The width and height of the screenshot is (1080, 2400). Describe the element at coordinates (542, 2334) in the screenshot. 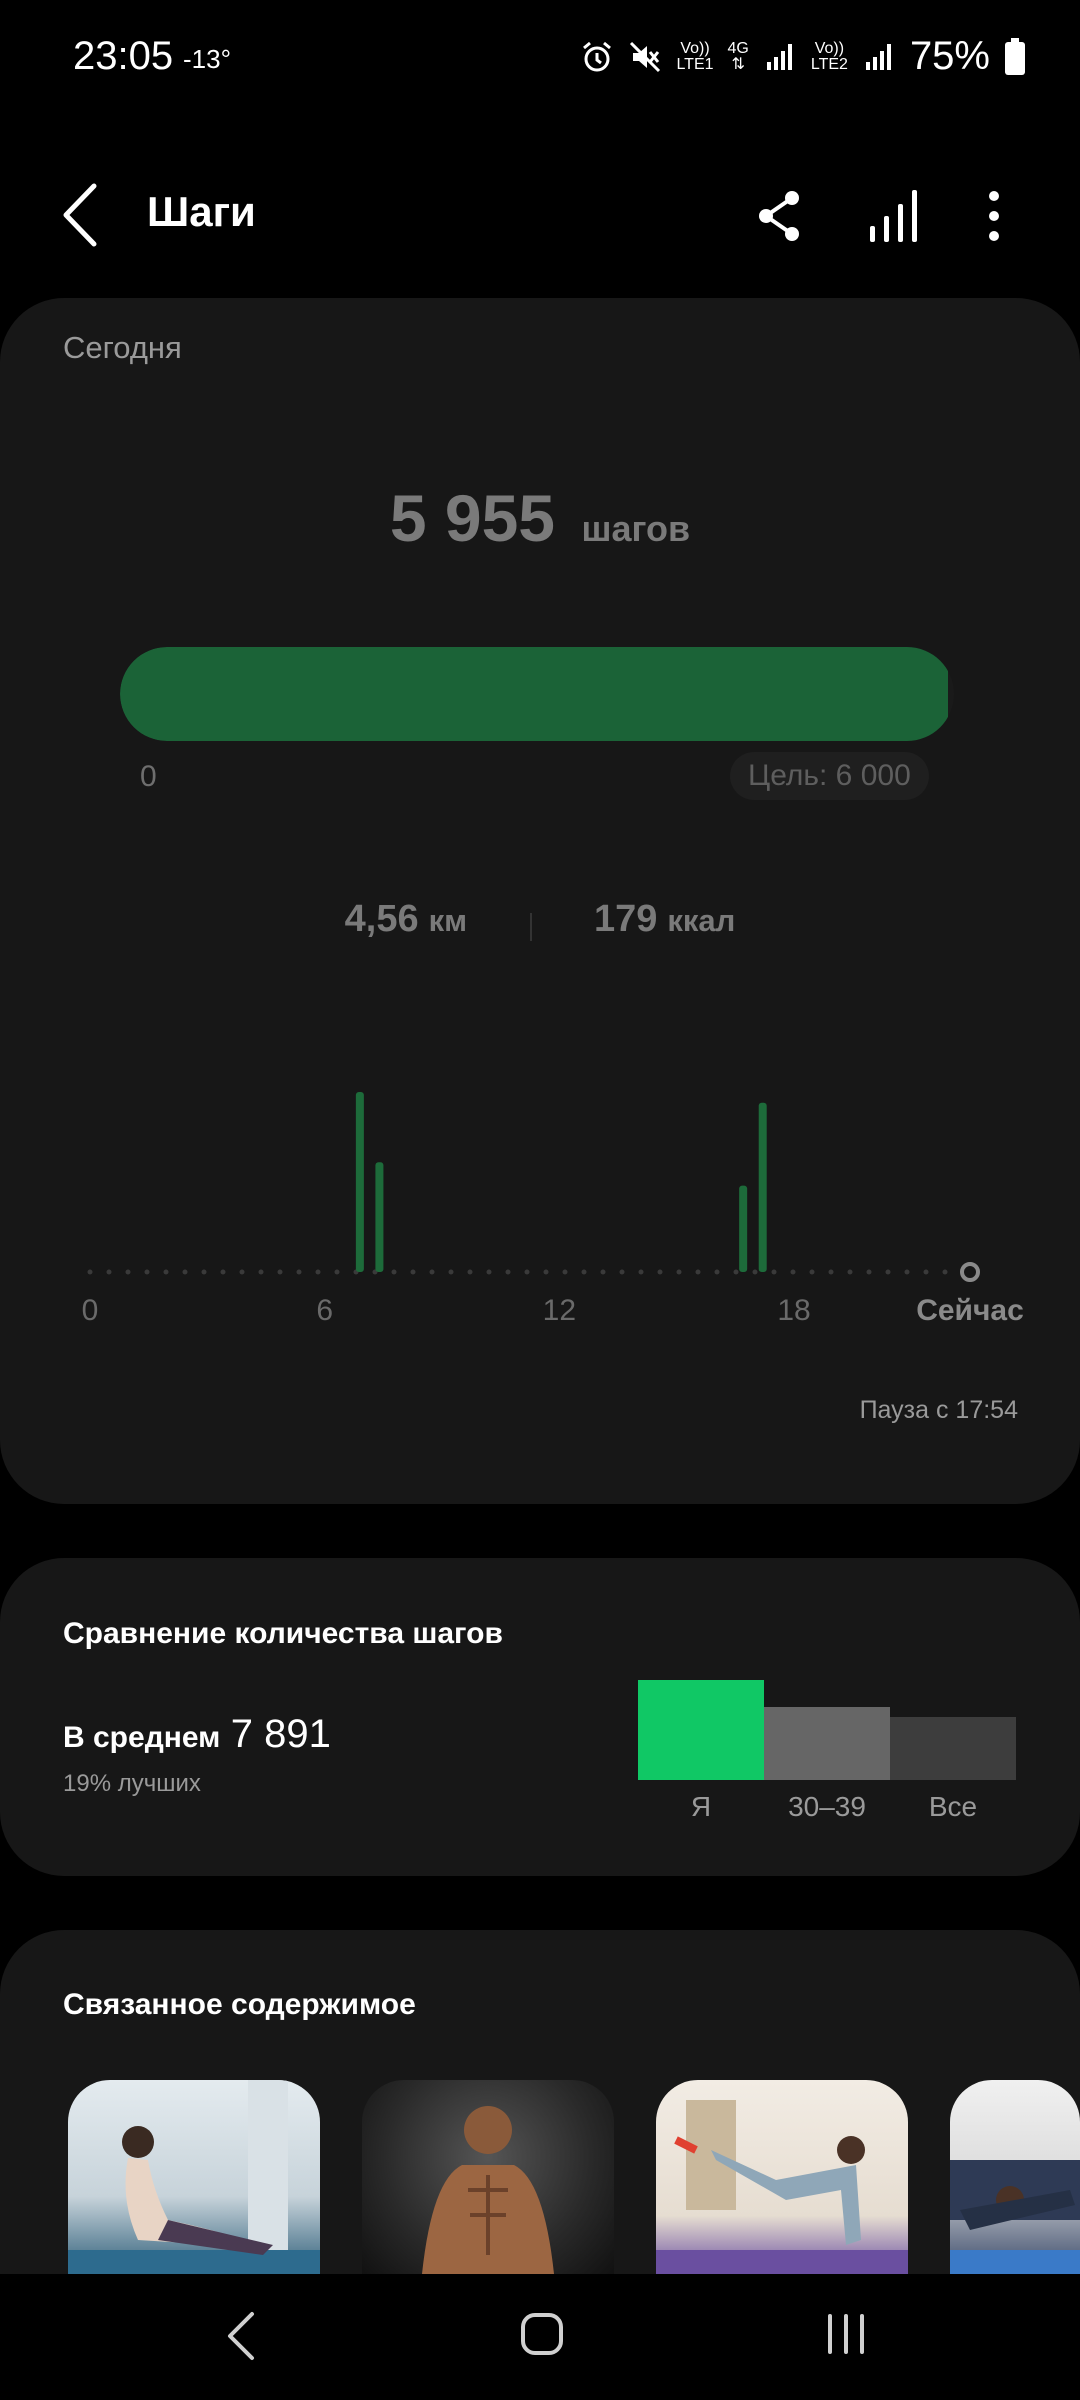

I see `nav-home-icon` at that location.